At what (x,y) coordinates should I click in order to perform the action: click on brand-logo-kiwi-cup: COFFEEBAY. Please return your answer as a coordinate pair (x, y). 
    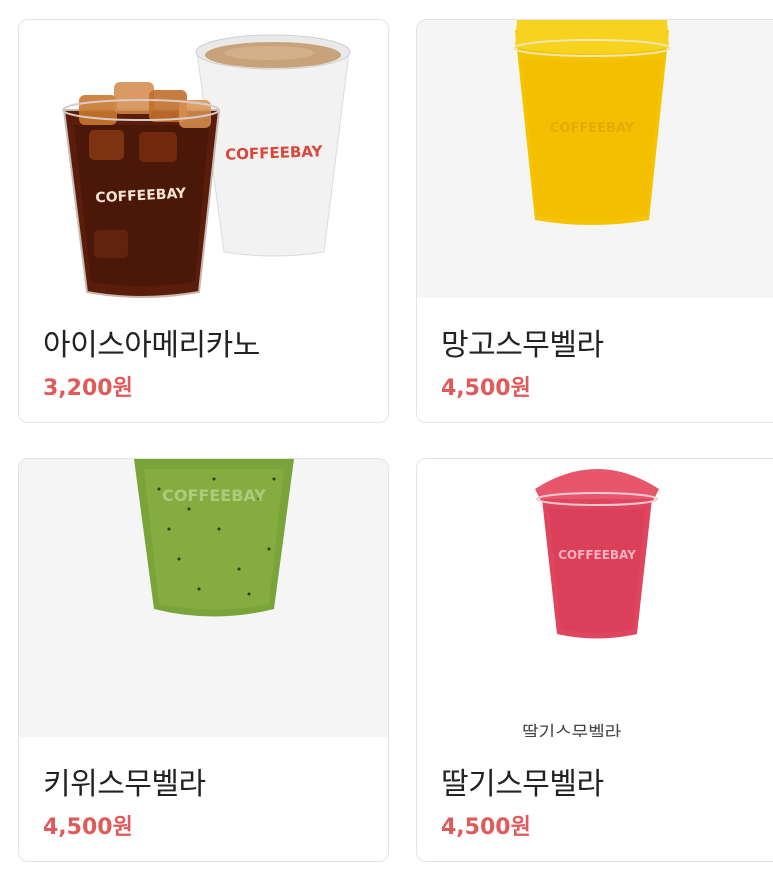
    Looking at the image, I should click on (214, 495).